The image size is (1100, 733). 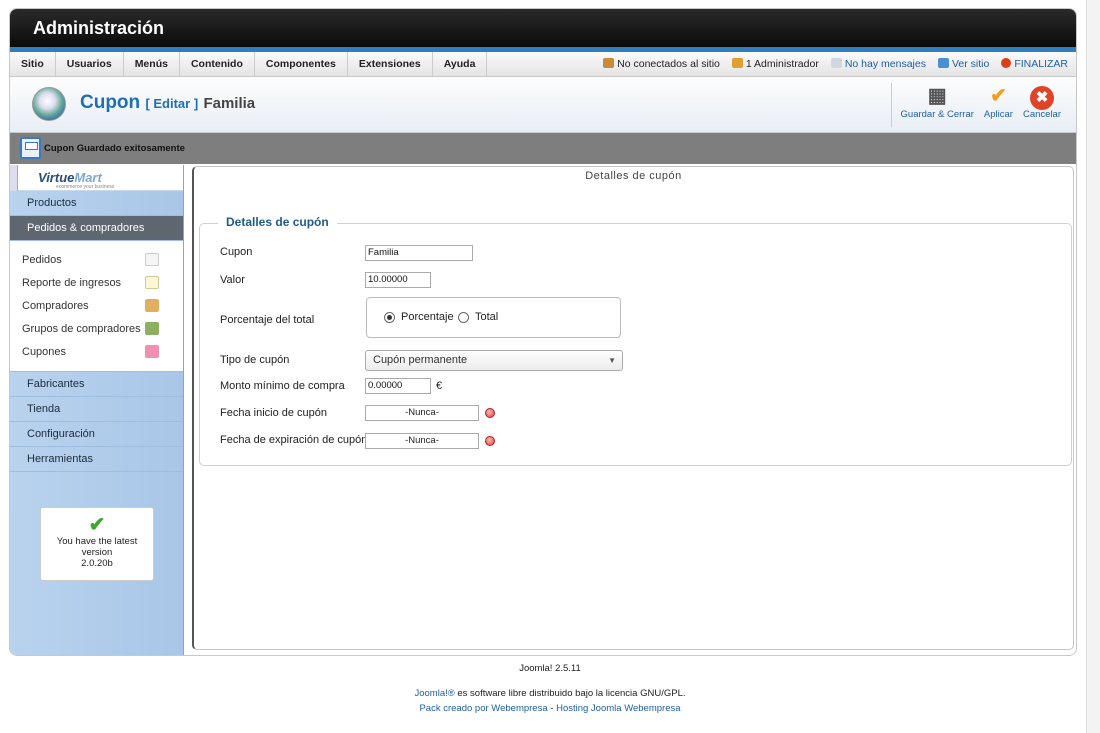 I want to click on tipo-label: Tipo de cupón, so click(x=255, y=360).